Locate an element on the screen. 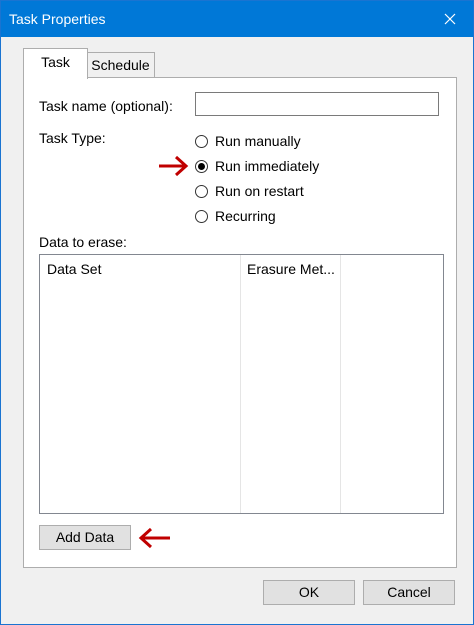 This screenshot has height=625, width=474. title-bar: Task Properties is located at coordinates (237, 19).